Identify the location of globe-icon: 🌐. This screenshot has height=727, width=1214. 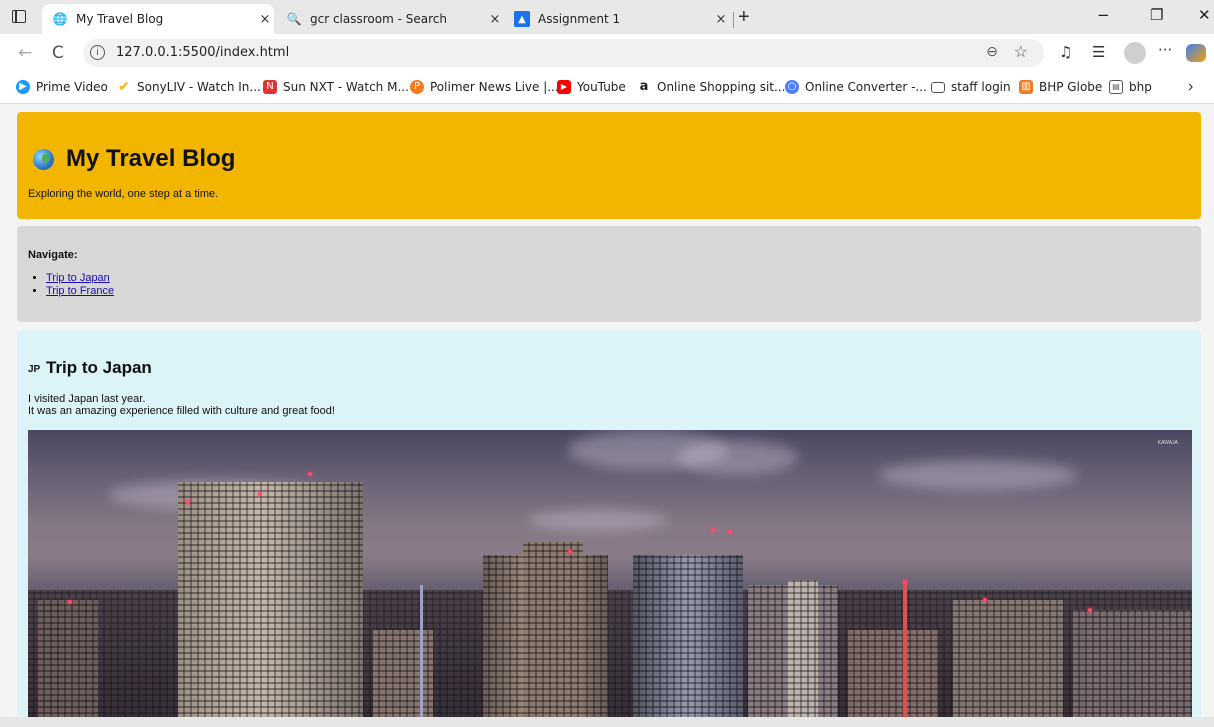
(60, 19).